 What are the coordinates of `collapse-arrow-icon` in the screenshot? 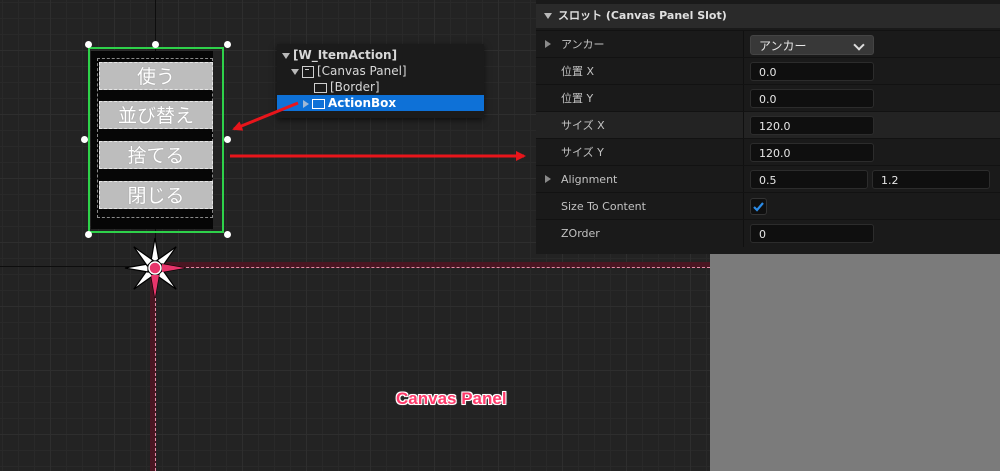 It's located at (548, 16).